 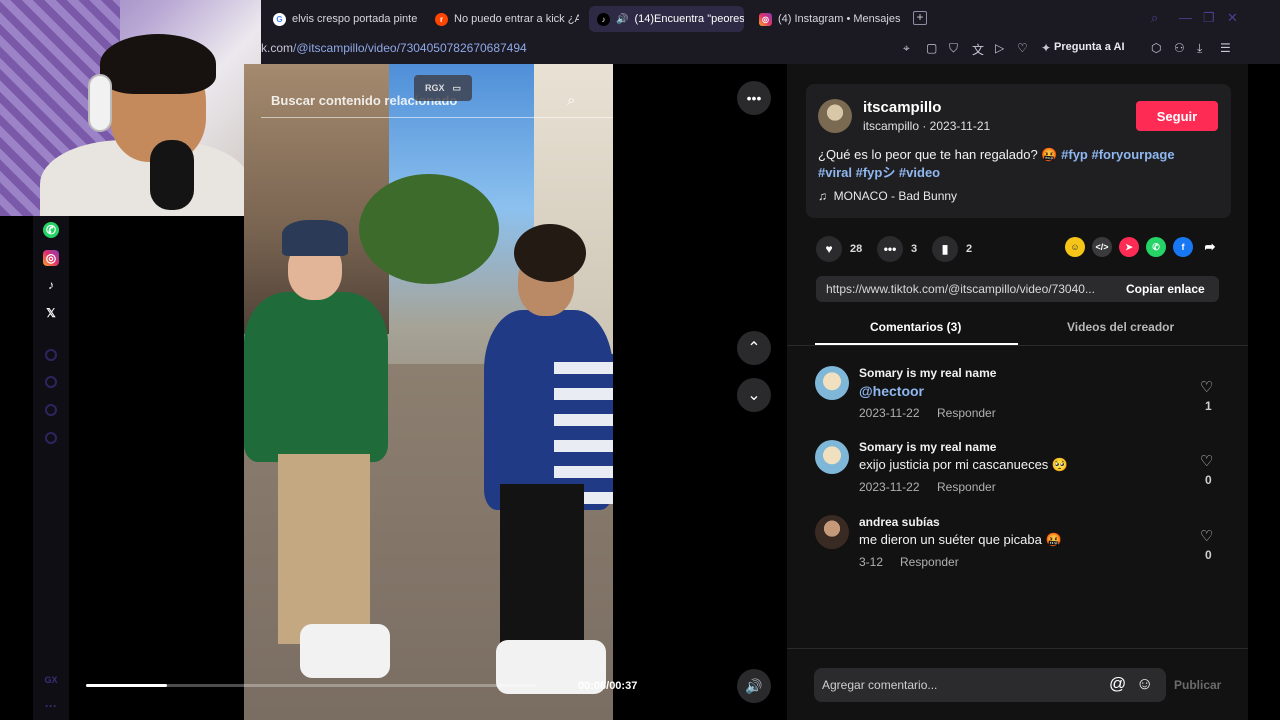 I want to click on publish-button: Publicar, so click(x=1197, y=685).